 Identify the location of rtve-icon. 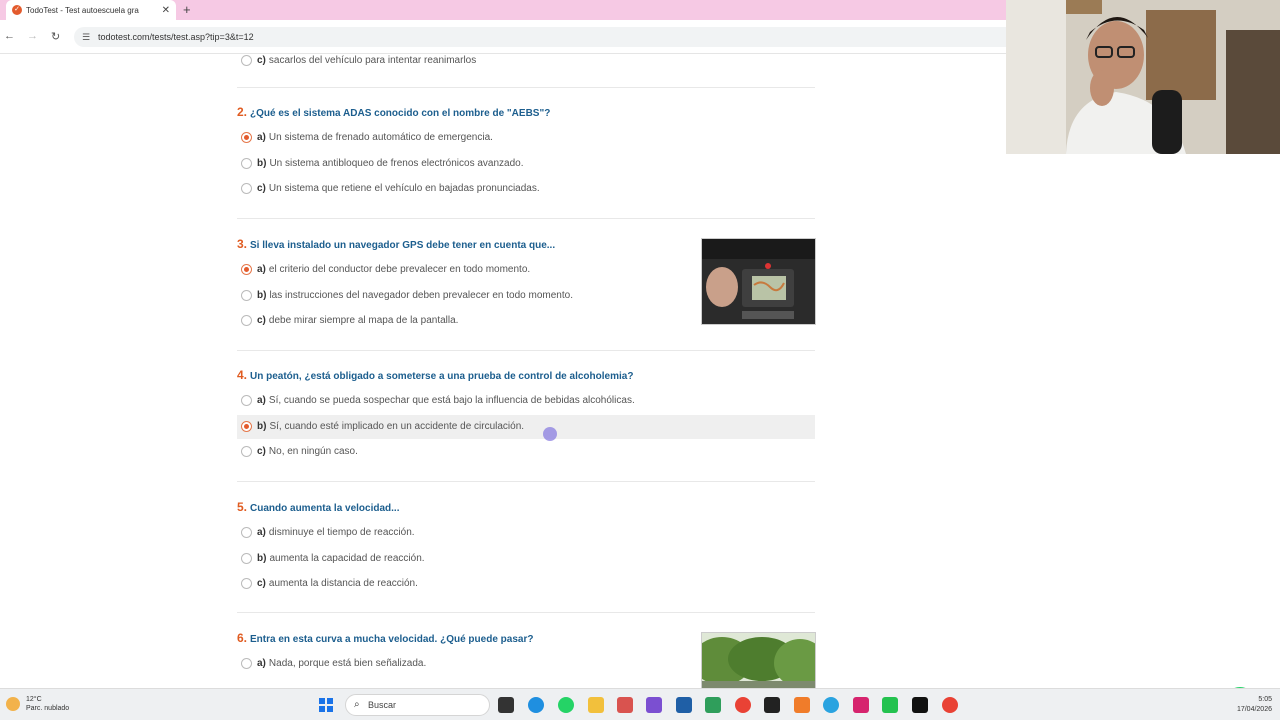
(802, 705).